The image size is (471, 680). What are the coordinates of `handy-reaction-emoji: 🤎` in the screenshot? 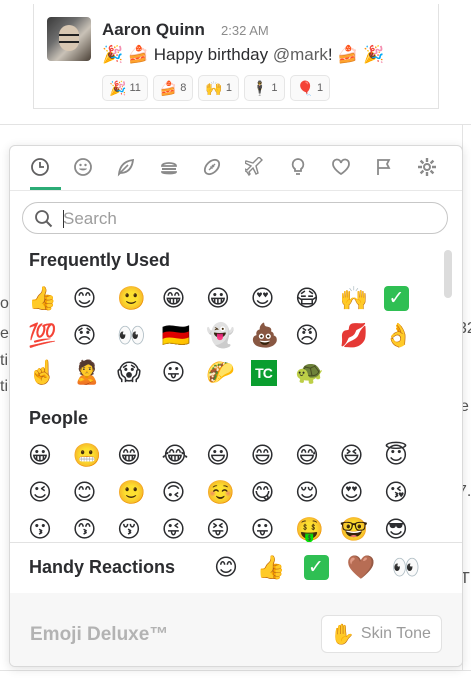 It's located at (361, 567).